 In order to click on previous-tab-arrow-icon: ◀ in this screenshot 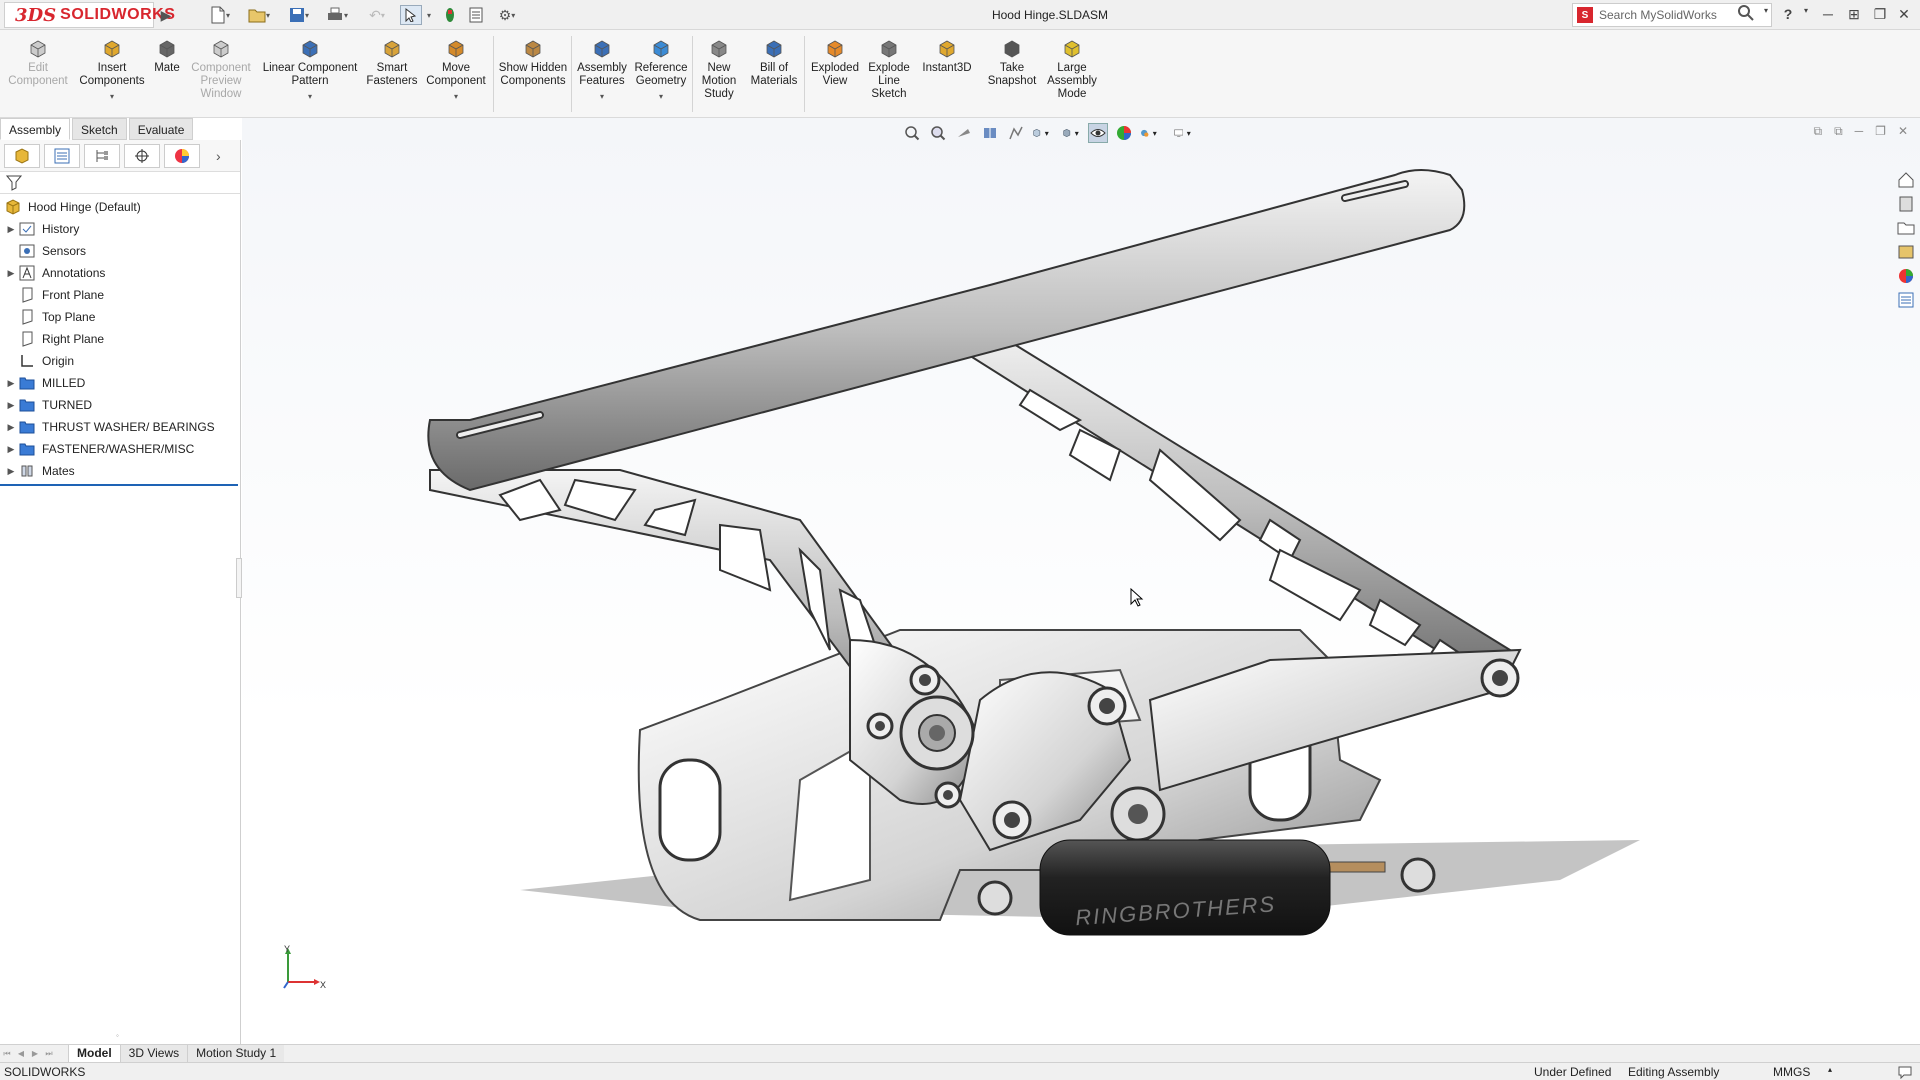, I will do `click(21, 1054)`.